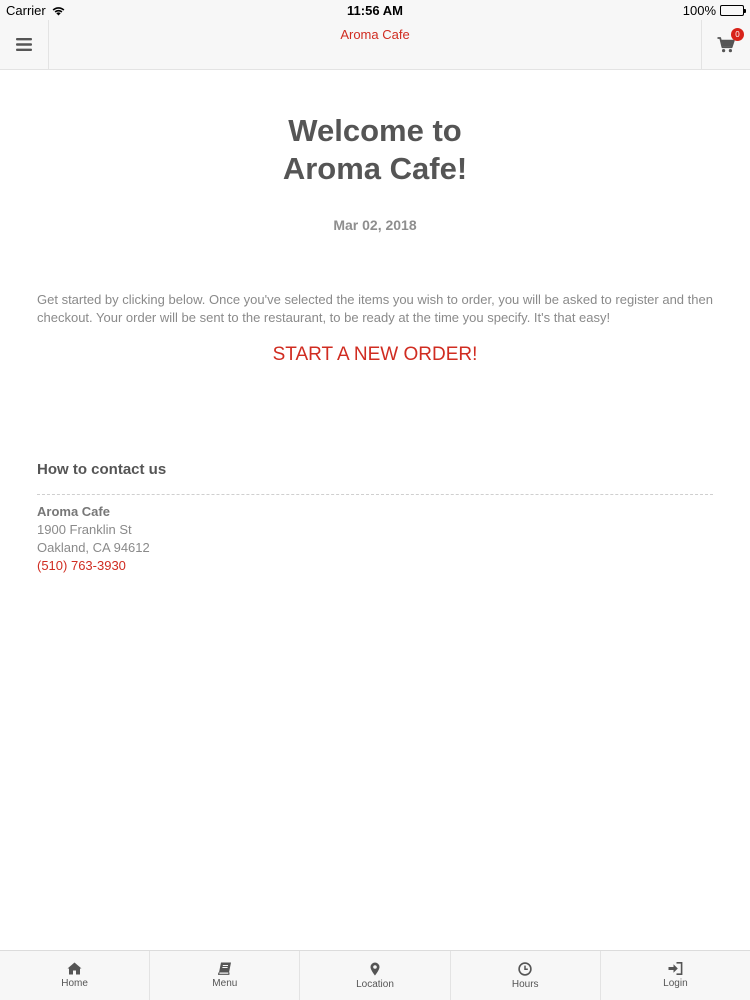 The image size is (750, 1000). I want to click on contact-address-line-2: Oakland, CA 94612, so click(93, 547).